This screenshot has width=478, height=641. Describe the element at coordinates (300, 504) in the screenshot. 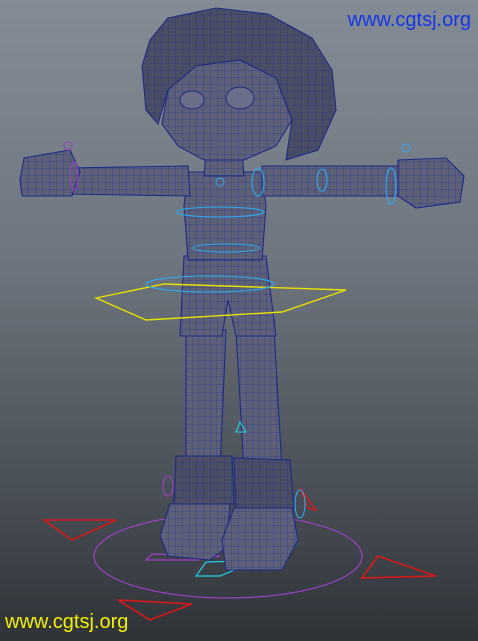

I see `ankle-control-right` at that location.